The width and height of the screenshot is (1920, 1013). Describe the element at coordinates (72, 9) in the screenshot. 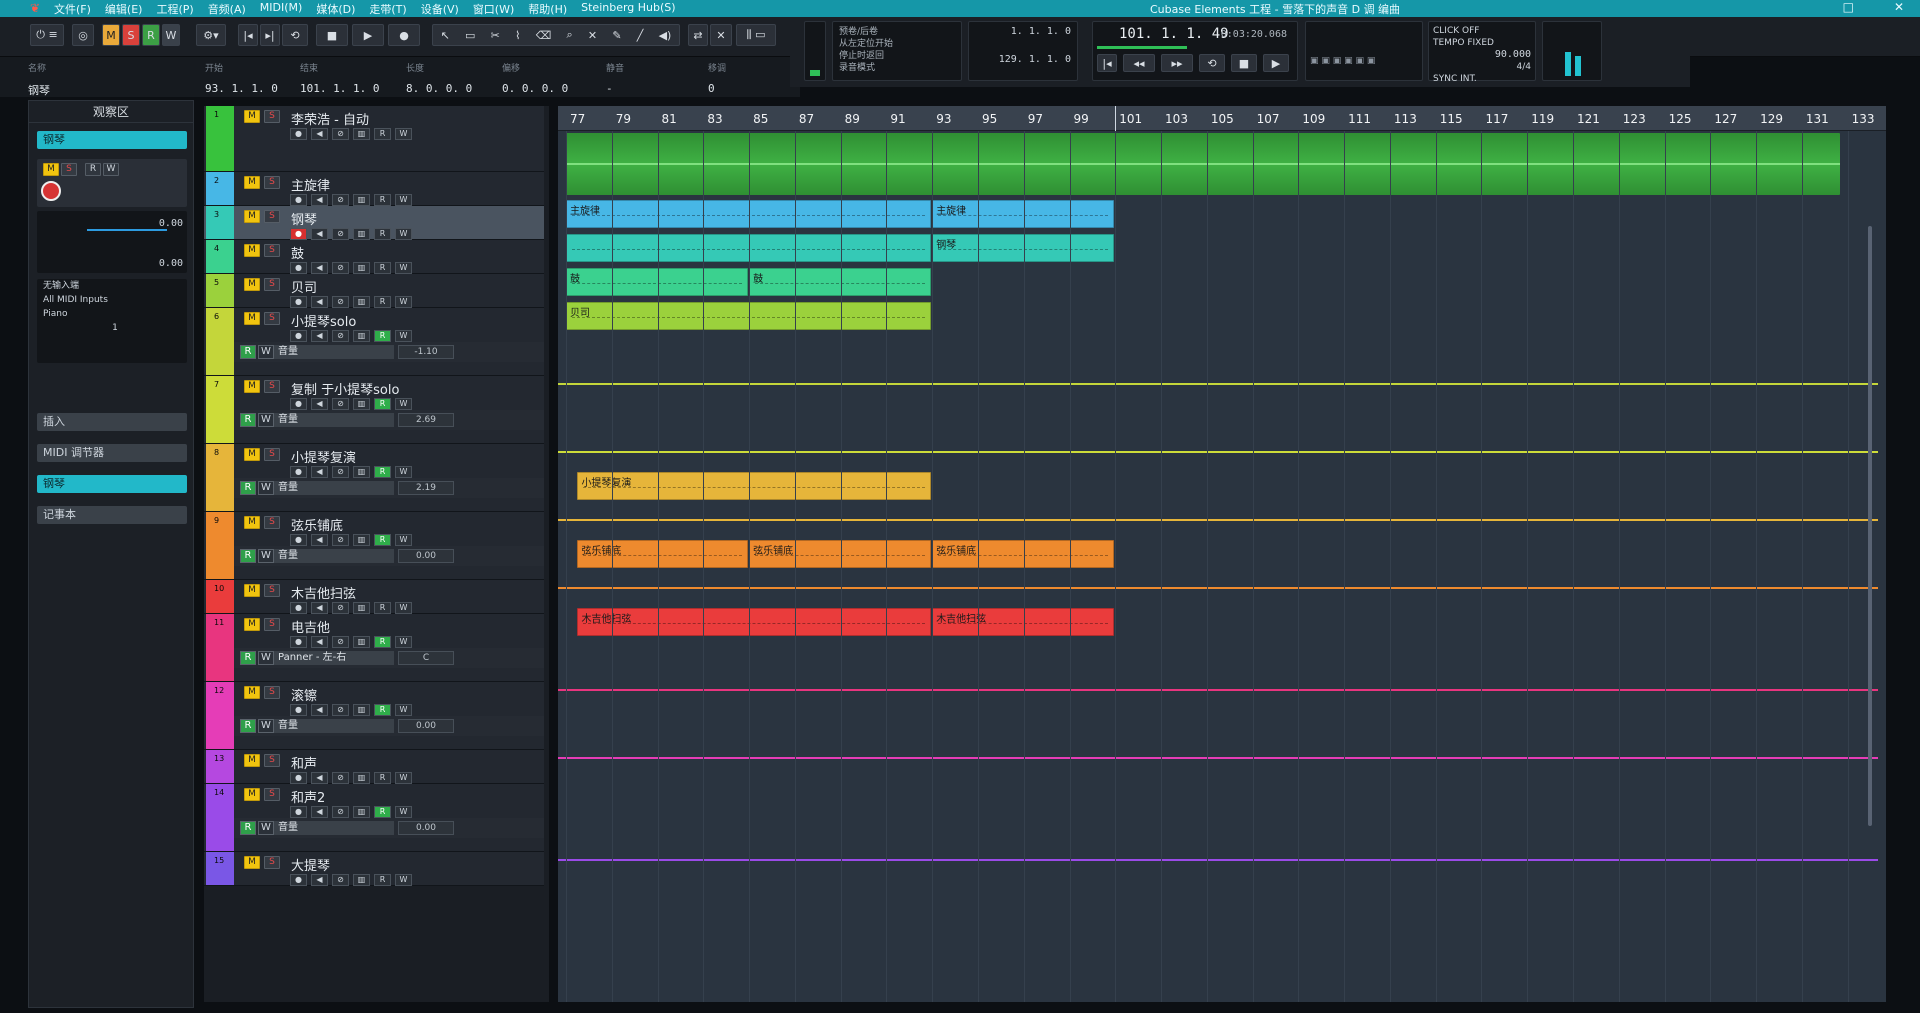

I see `menu-item-0: 文件(F)` at that location.